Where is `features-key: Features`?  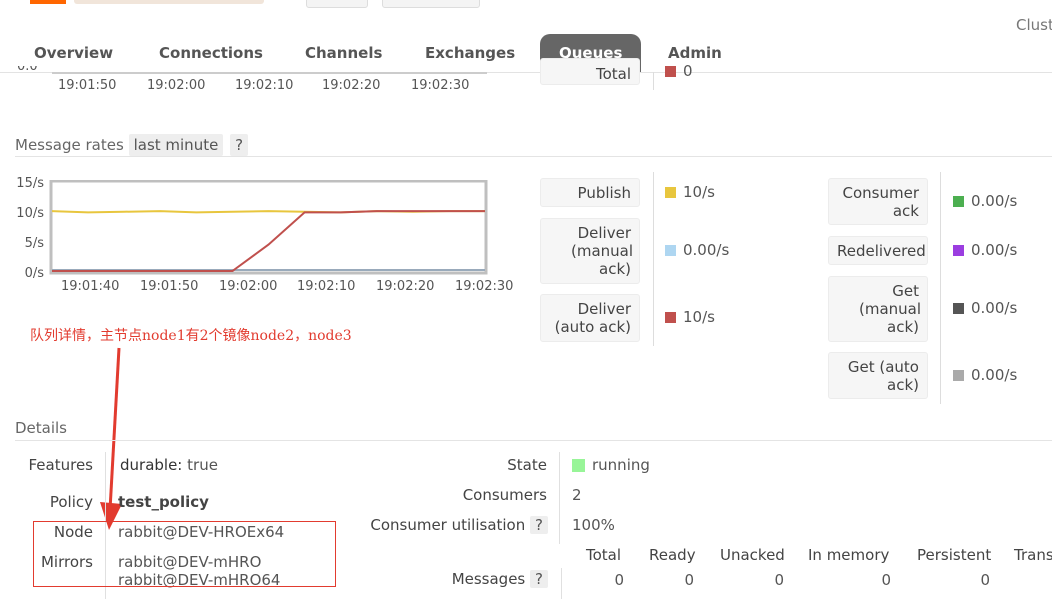
features-key: Features is located at coordinates (61, 465).